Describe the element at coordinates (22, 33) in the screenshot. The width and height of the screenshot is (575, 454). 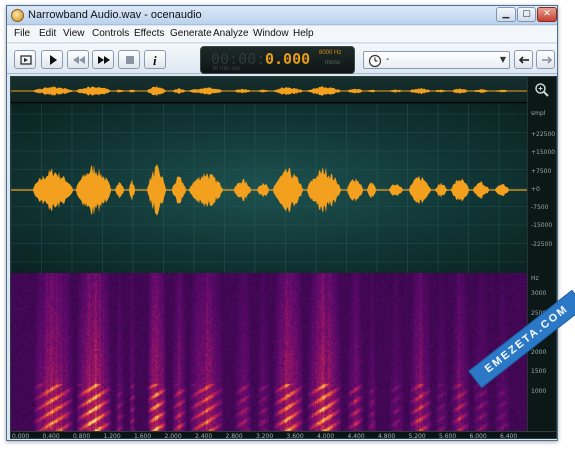
I see `menu-file: File` at that location.